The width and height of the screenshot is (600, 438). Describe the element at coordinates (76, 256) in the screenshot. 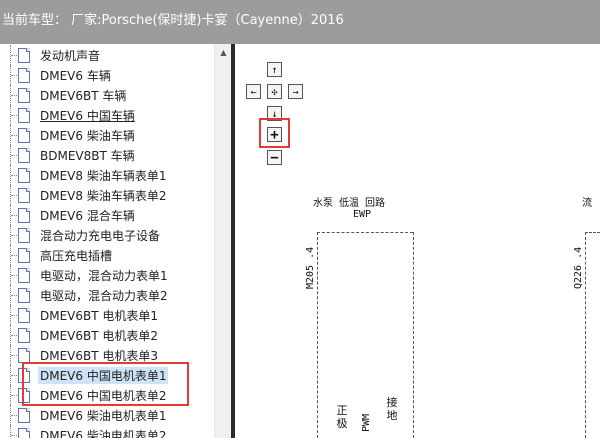

I see `tree-item-label: 高压充电插槽` at that location.